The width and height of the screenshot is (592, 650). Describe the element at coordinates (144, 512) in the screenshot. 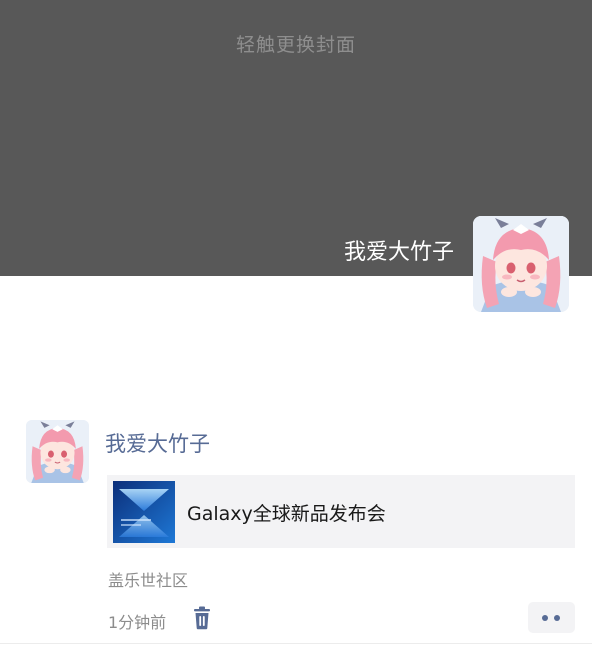

I see `galaxy-event-thumbnail-icon` at that location.